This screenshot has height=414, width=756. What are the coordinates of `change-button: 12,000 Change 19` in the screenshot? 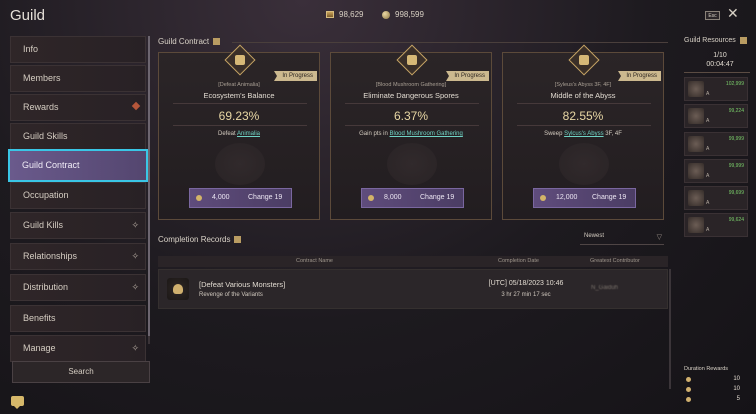 It's located at (584, 198).